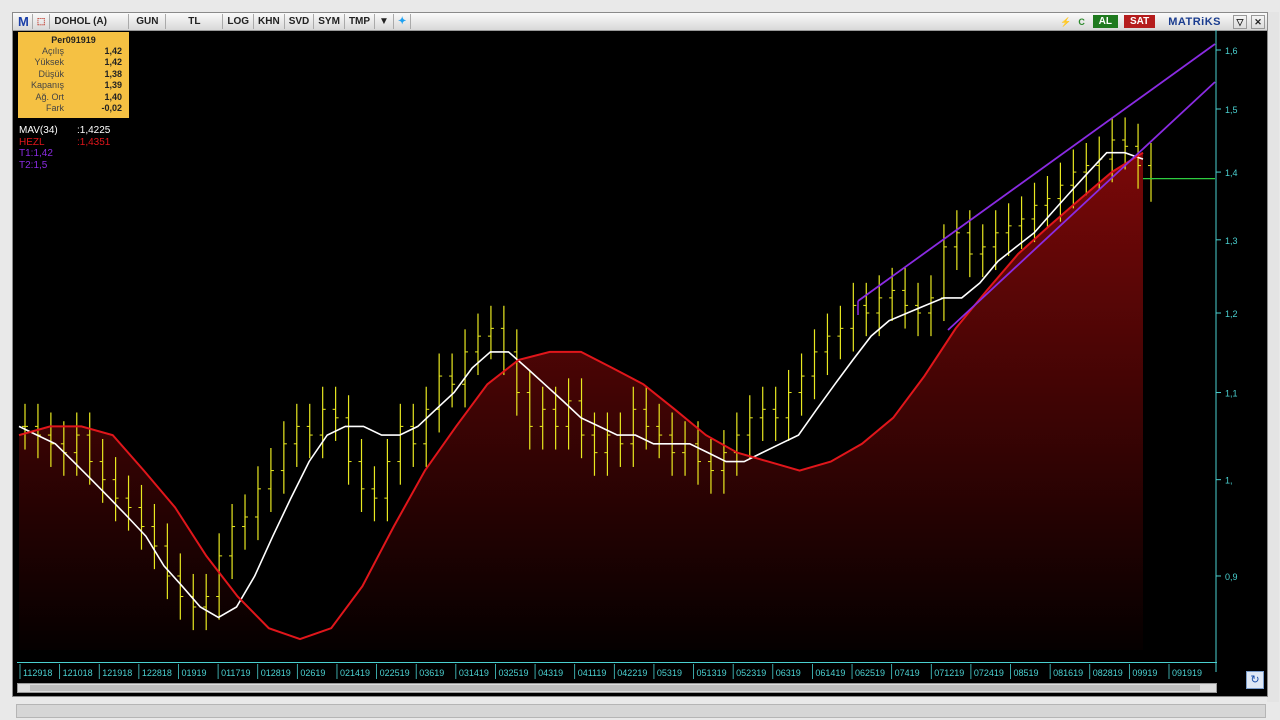  What do you see at coordinates (1068, 673) in the screenshot?
I see `date-tick-label: 081619` at bounding box center [1068, 673].